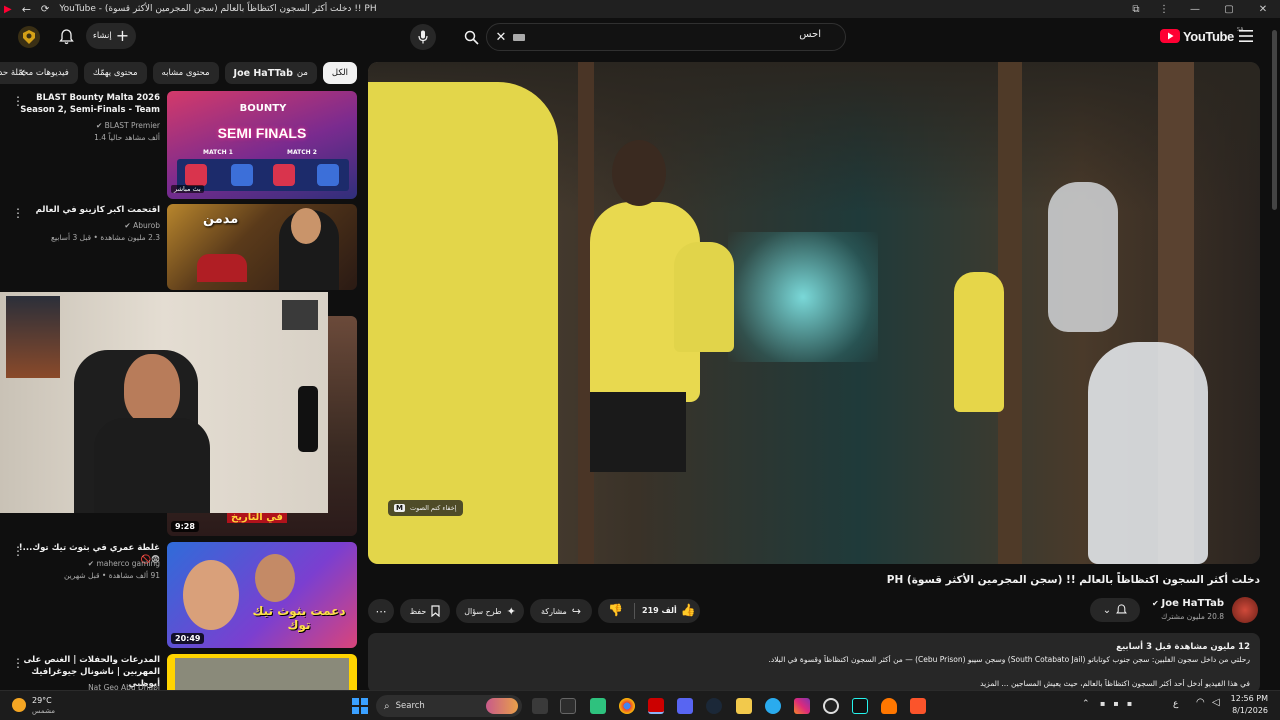 This screenshot has height=720, width=1280. Describe the element at coordinates (85, 225) in the screenshot. I see `channel-name: ✔ Aburob` at that location.